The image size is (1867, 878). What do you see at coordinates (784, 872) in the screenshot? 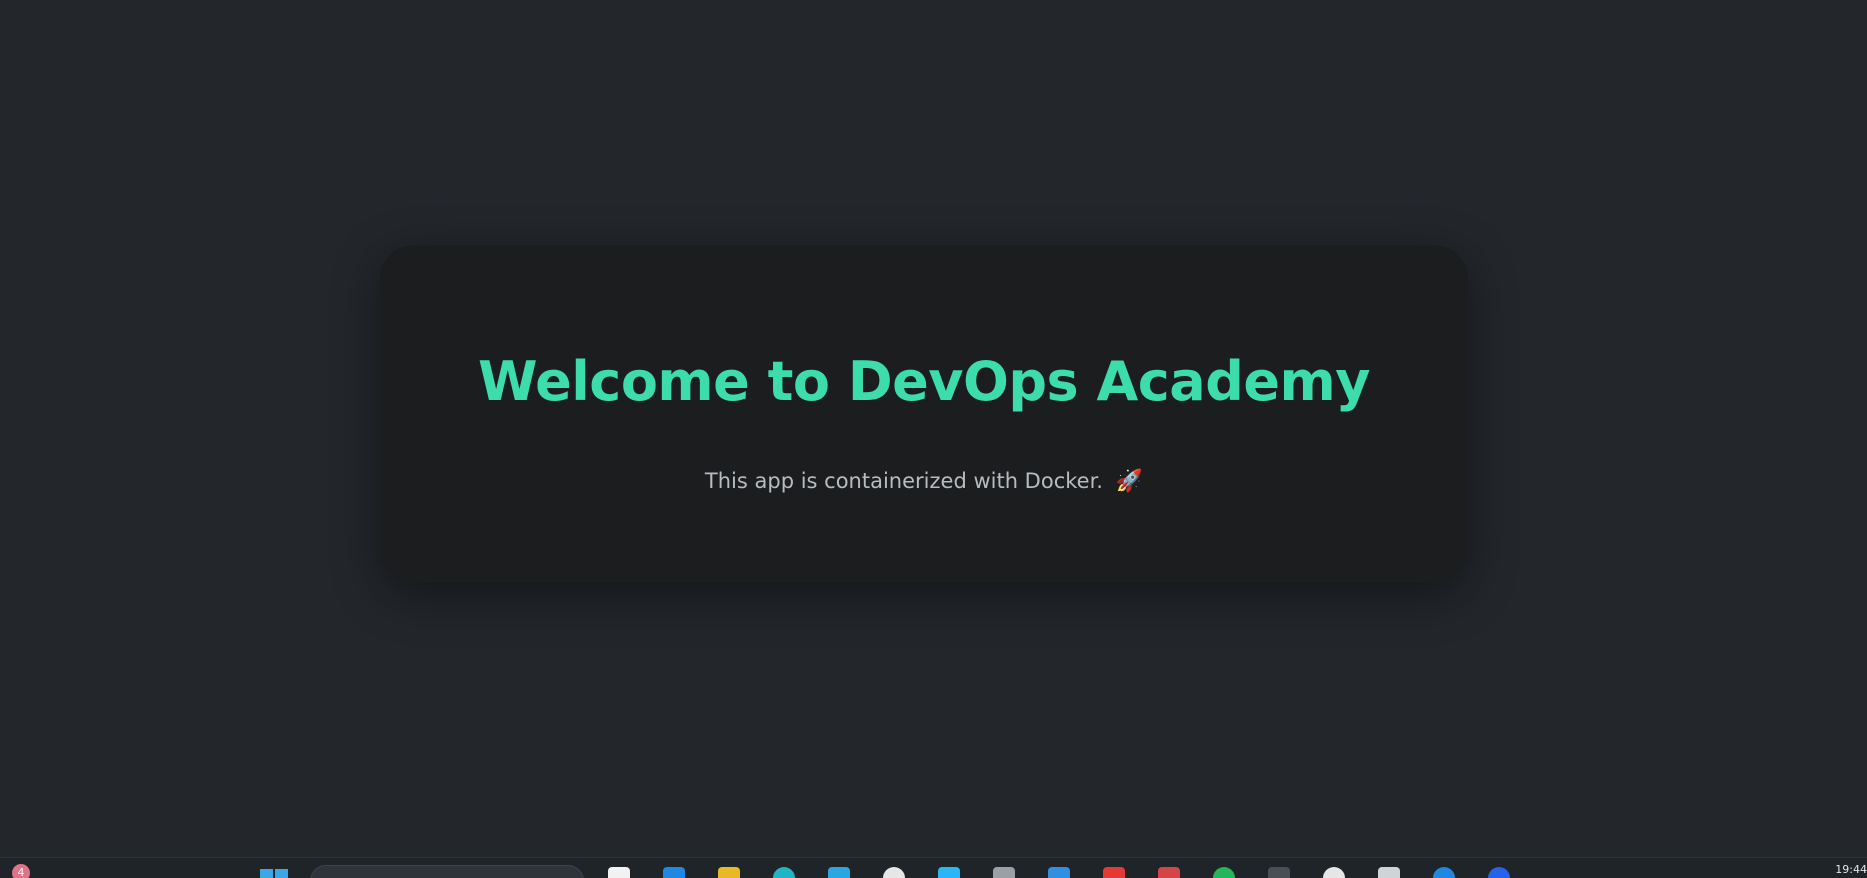
I see `app-teal-icon` at bounding box center [784, 872].